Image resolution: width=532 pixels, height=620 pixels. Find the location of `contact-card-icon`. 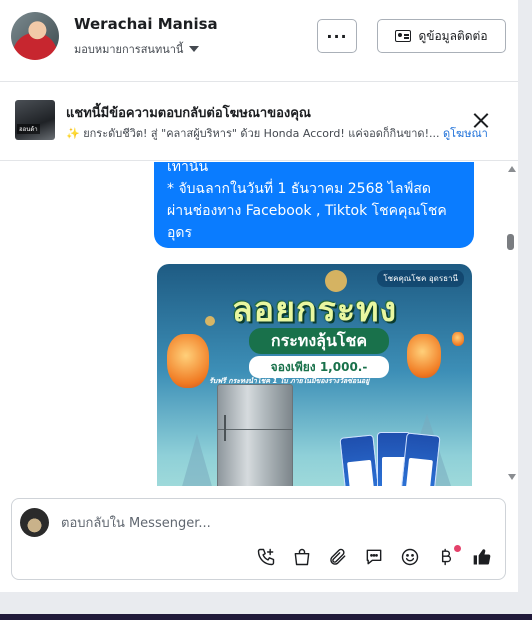

contact-card-icon is located at coordinates (403, 36).